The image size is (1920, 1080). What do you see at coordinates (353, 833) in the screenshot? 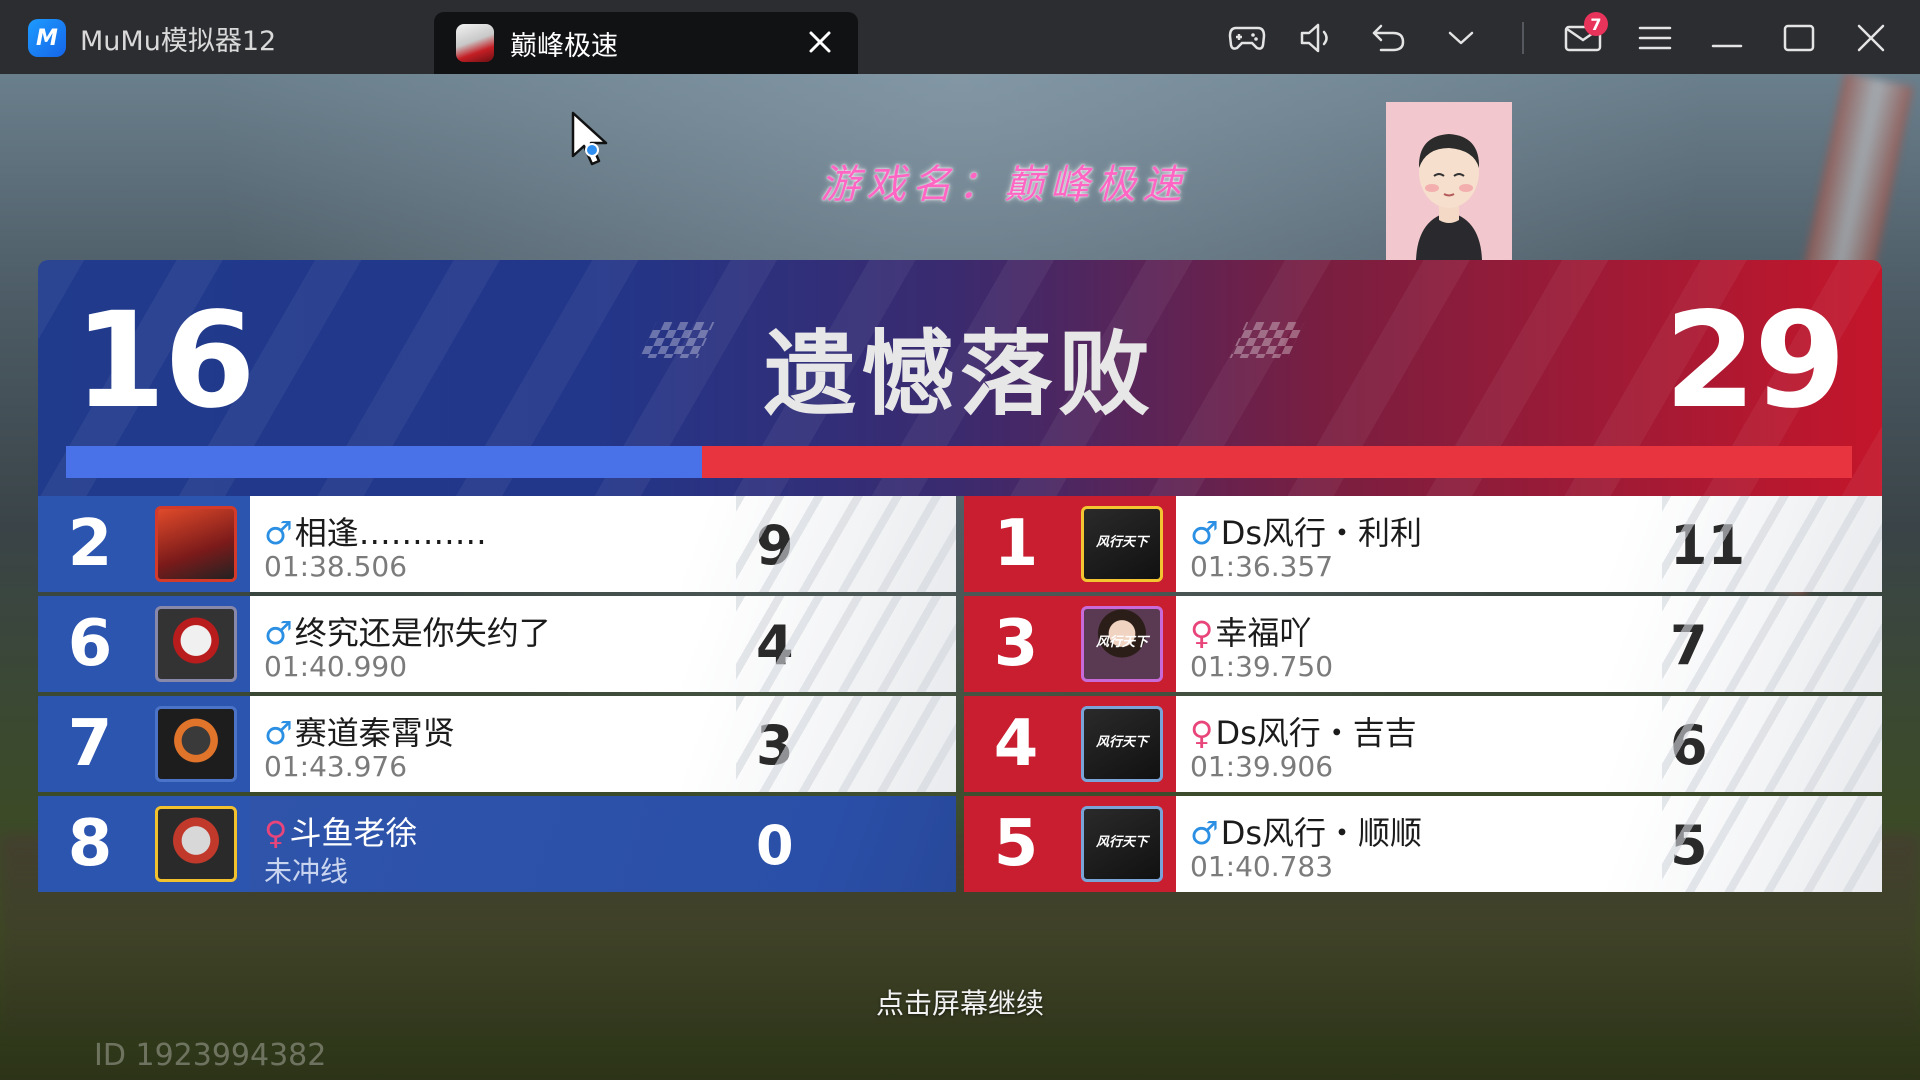
I see `player-name-text: 斗鱼老徐` at bounding box center [353, 833].